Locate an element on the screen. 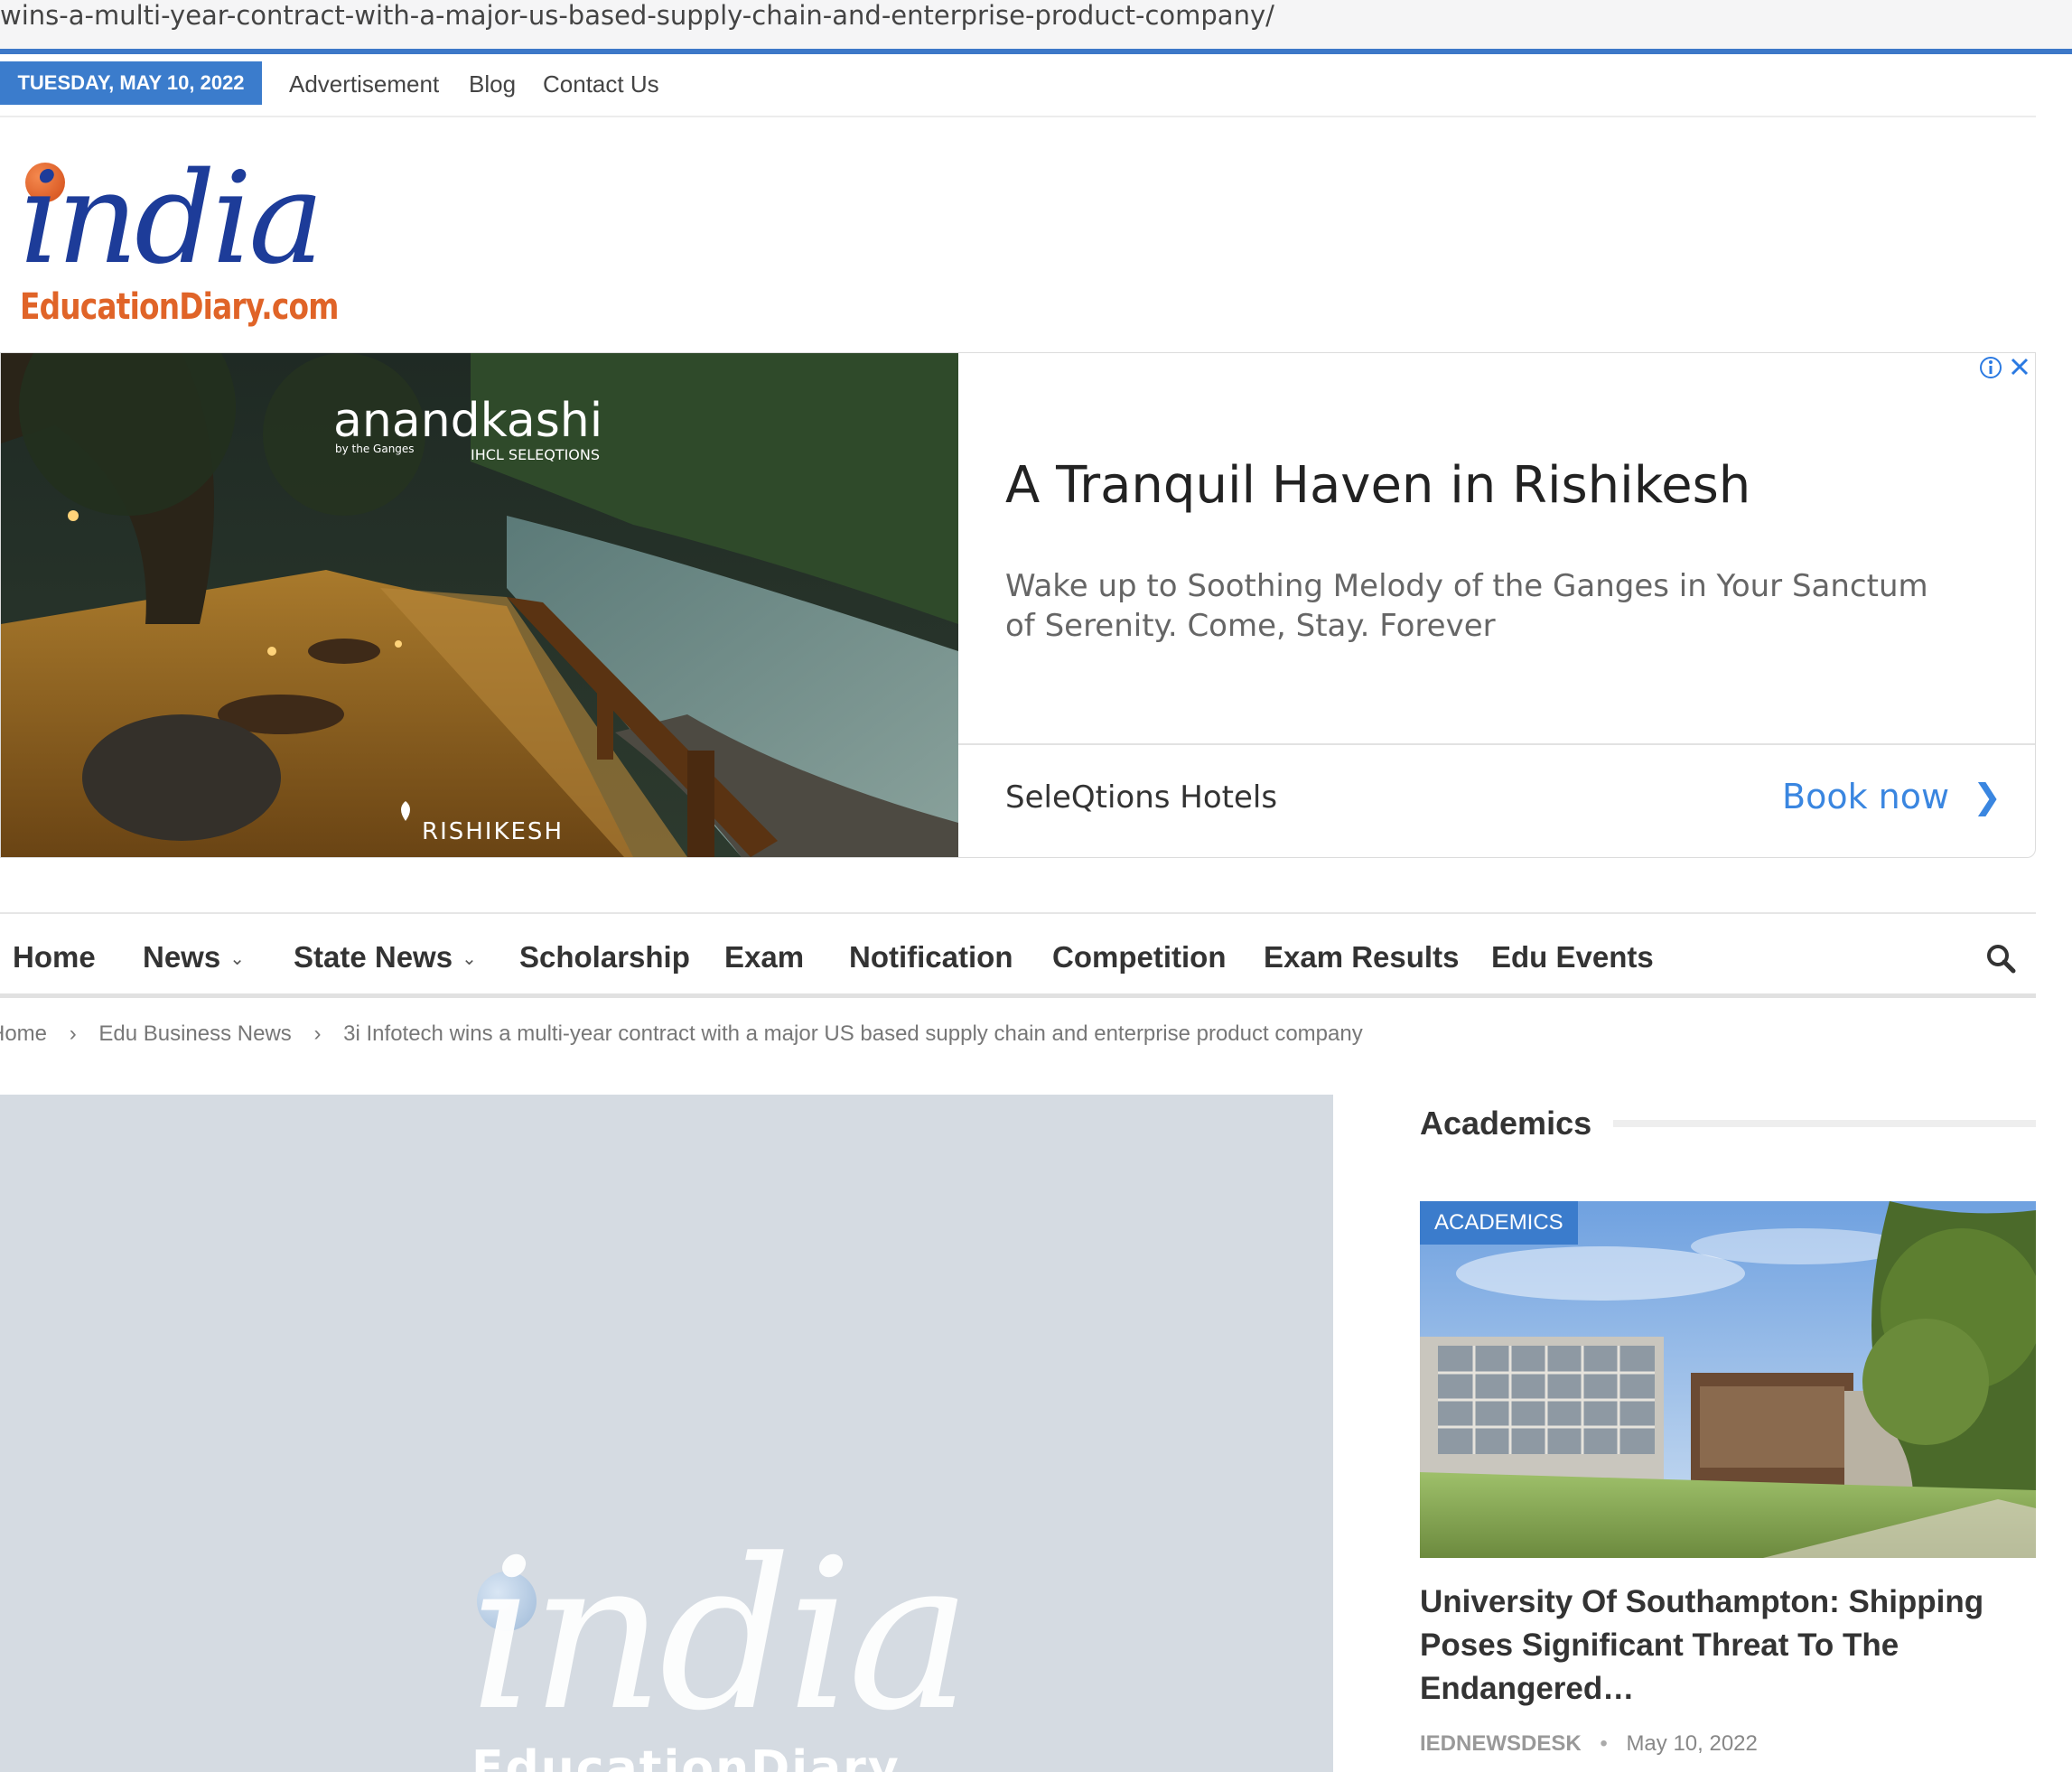 The image size is (2072, 1772). sidebar-card-image is located at coordinates (1728, 1379).